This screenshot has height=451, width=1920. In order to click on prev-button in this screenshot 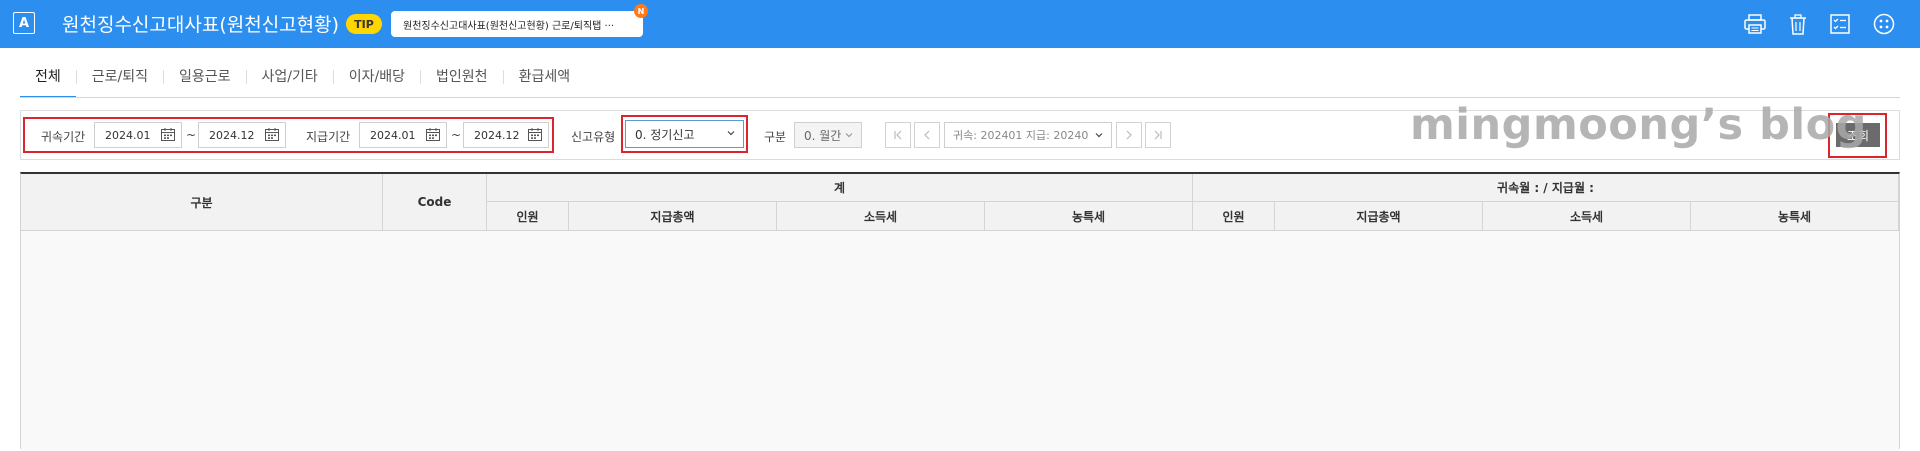, I will do `click(927, 135)`.